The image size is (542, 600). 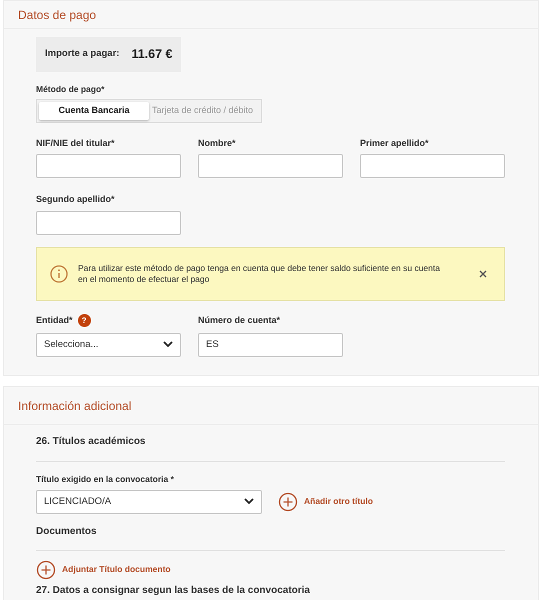 What do you see at coordinates (239, 320) in the screenshot?
I see `field-label: Número de cuenta*` at bounding box center [239, 320].